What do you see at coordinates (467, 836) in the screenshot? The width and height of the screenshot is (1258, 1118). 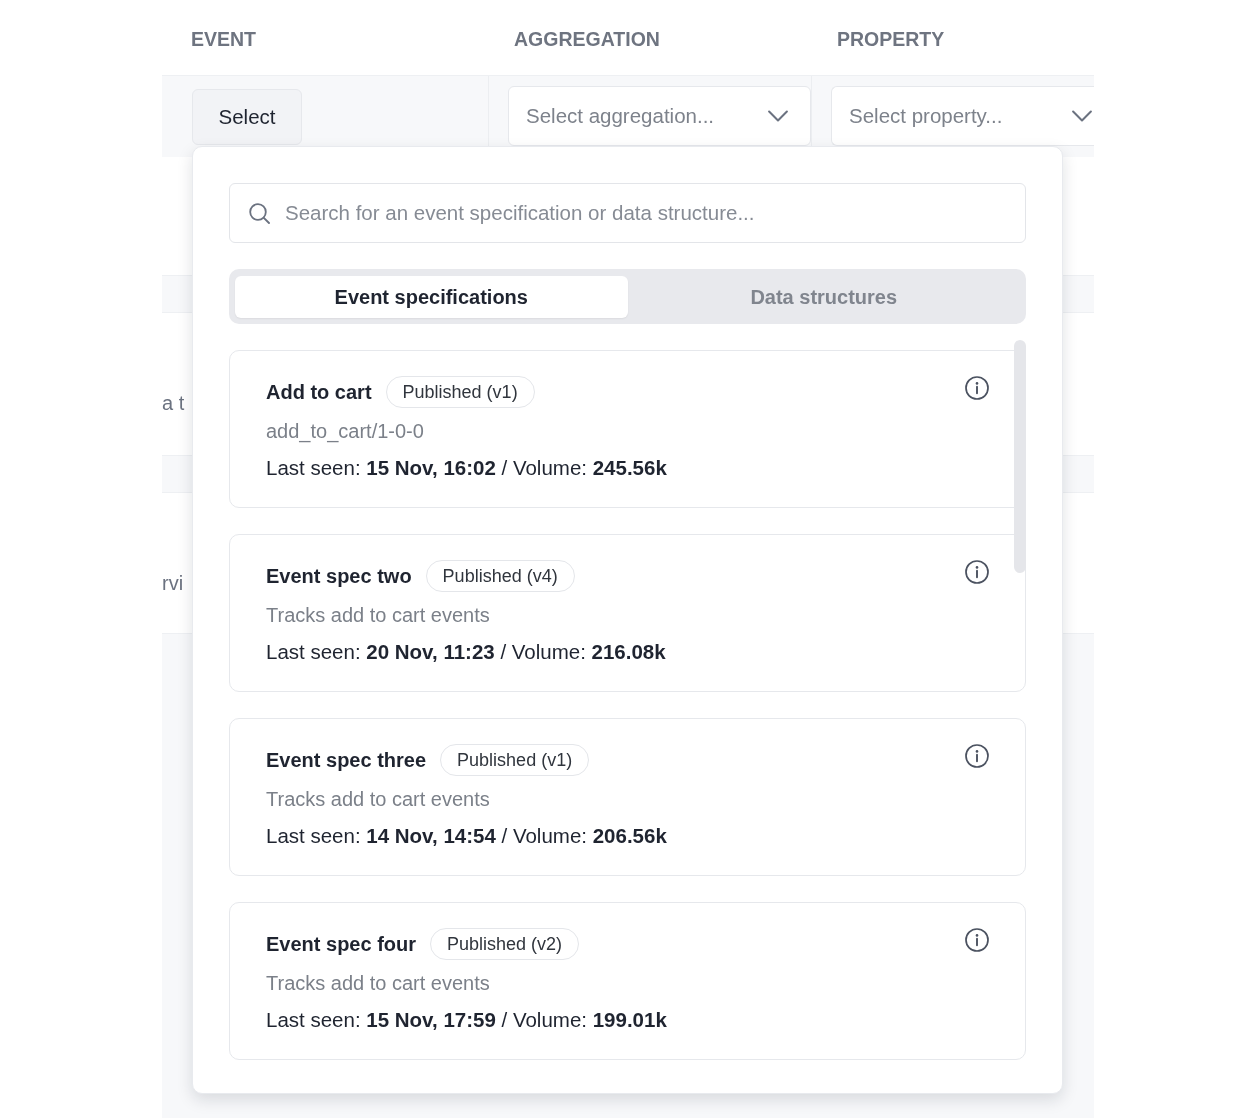 I see `spec-meta: Last seen: 14 Nov, 14:54 / Volume: 206.56k` at bounding box center [467, 836].